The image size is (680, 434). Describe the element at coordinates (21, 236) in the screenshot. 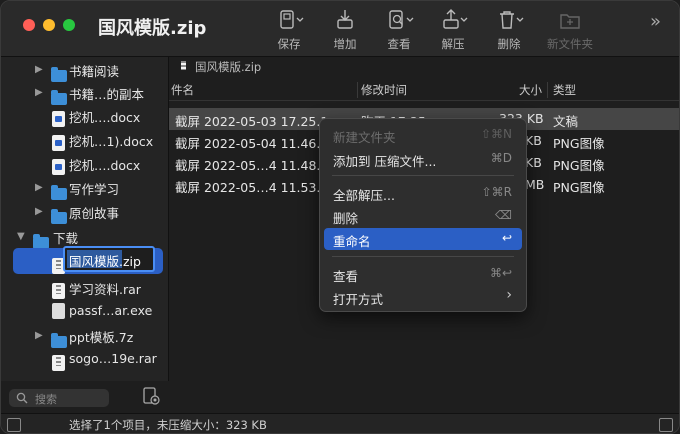

I see `chevron-down-icon: ▼` at that location.